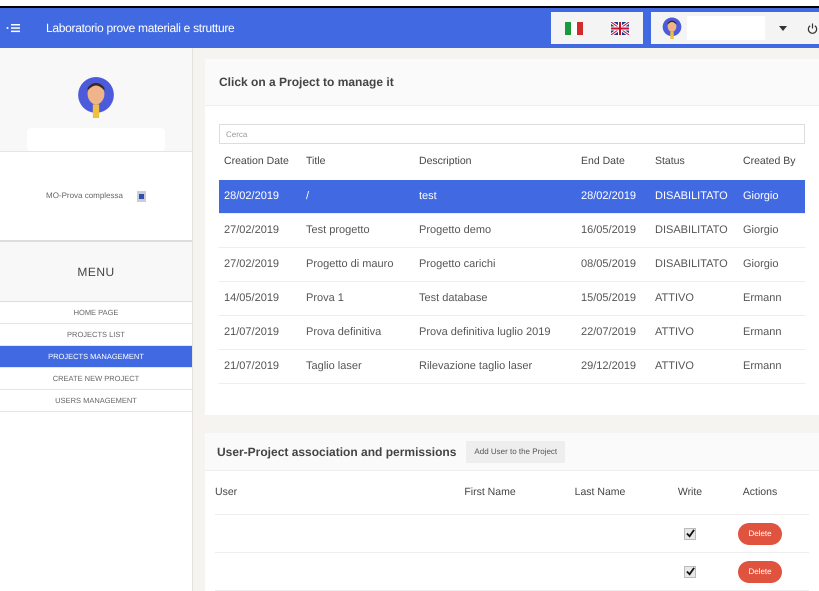 The image size is (819, 591). Describe the element at coordinates (336, 452) in the screenshot. I see `card-title: User-Project association and permissions` at that location.